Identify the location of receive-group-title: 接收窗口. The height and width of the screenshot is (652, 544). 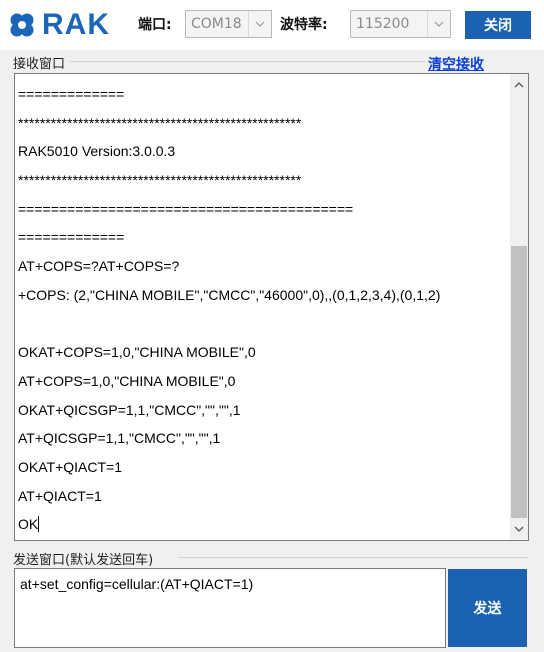
(40, 62).